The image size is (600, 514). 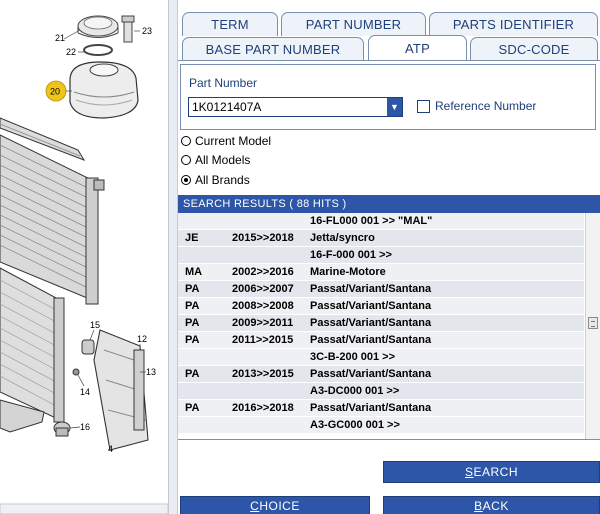 What do you see at coordinates (255, 506) in the screenshot?
I see `choice-button-mnemonic: C` at bounding box center [255, 506].